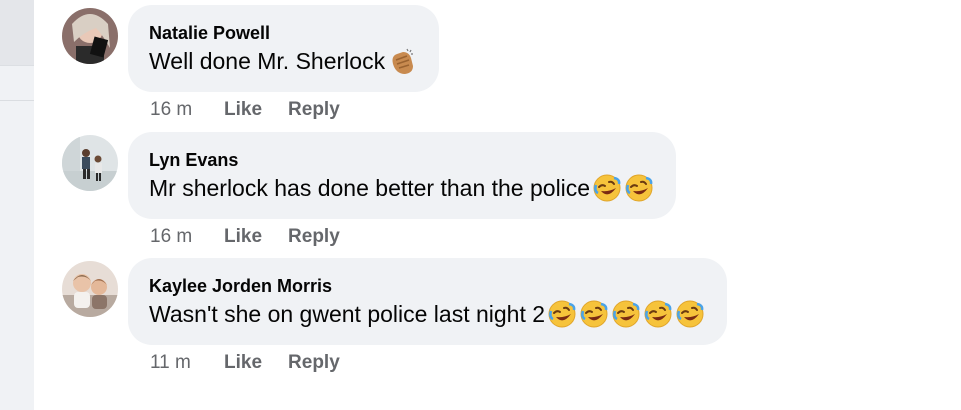 This screenshot has height=410, width=961. I want to click on left-panel-card, so click(17, 33).